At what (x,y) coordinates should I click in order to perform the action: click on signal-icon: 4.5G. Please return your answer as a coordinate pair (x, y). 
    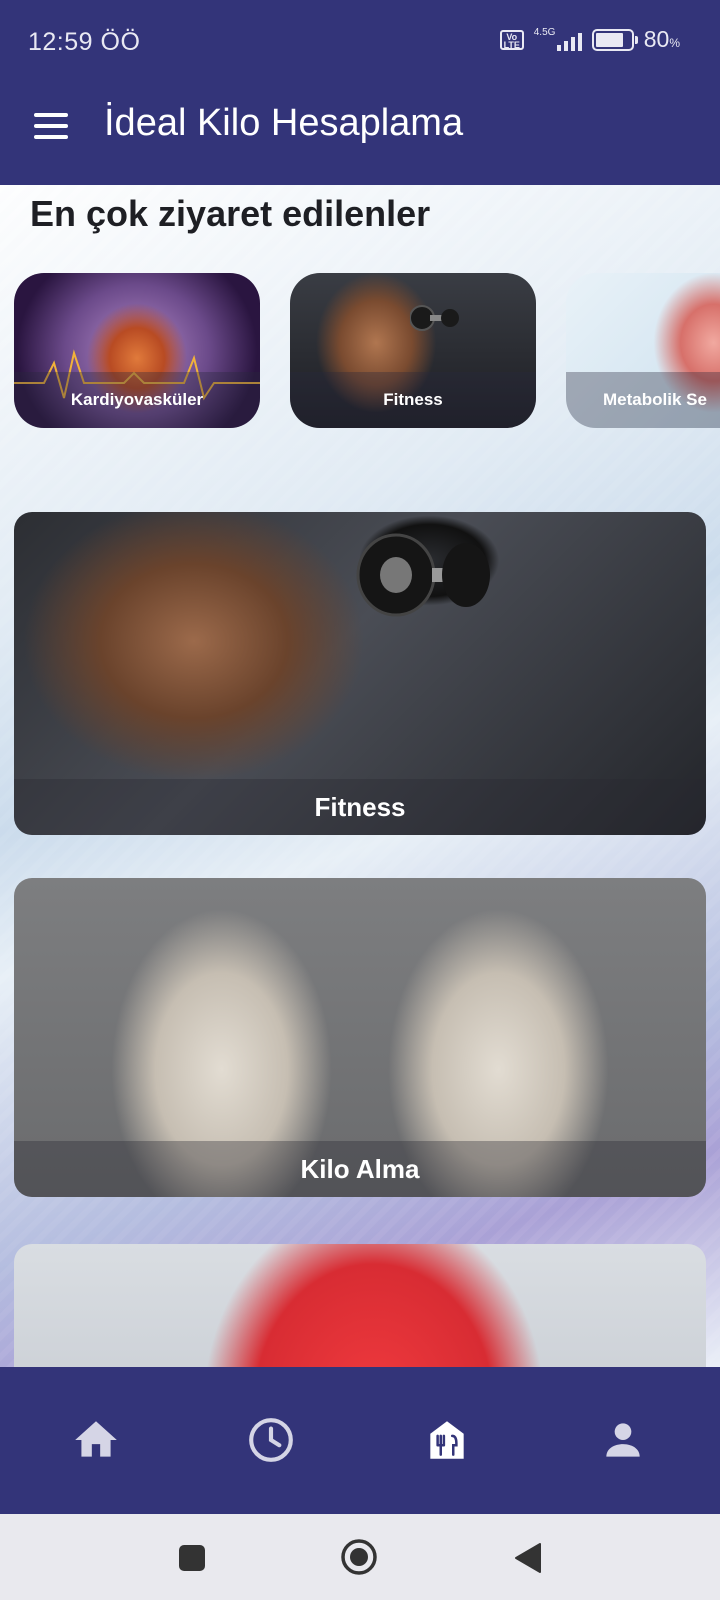
    Looking at the image, I should click on (558, 40).